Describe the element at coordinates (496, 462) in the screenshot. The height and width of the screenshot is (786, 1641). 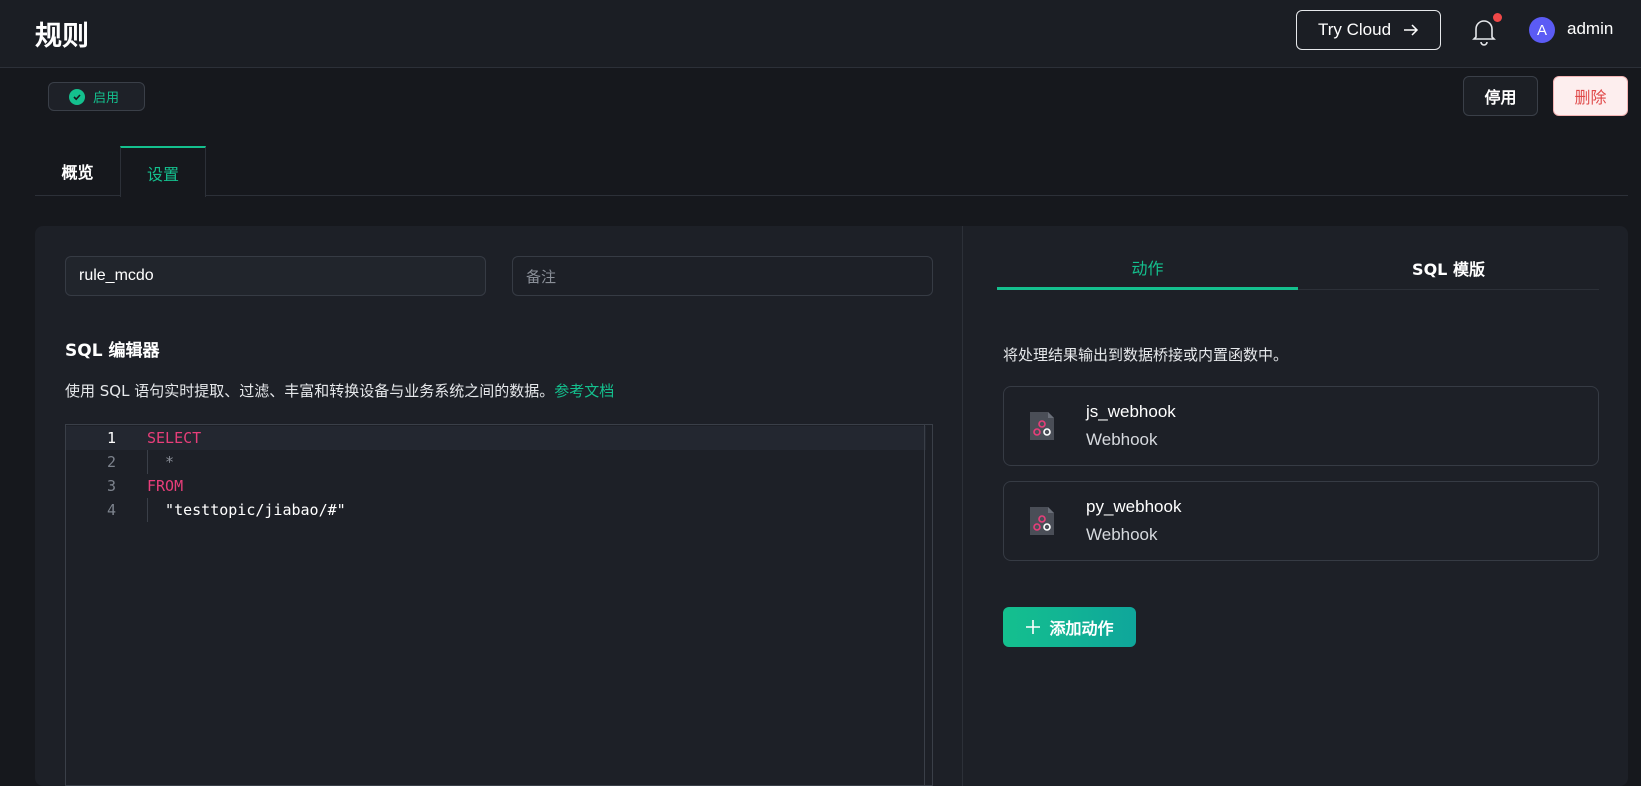
I see `code-line: 2 *` at that location.